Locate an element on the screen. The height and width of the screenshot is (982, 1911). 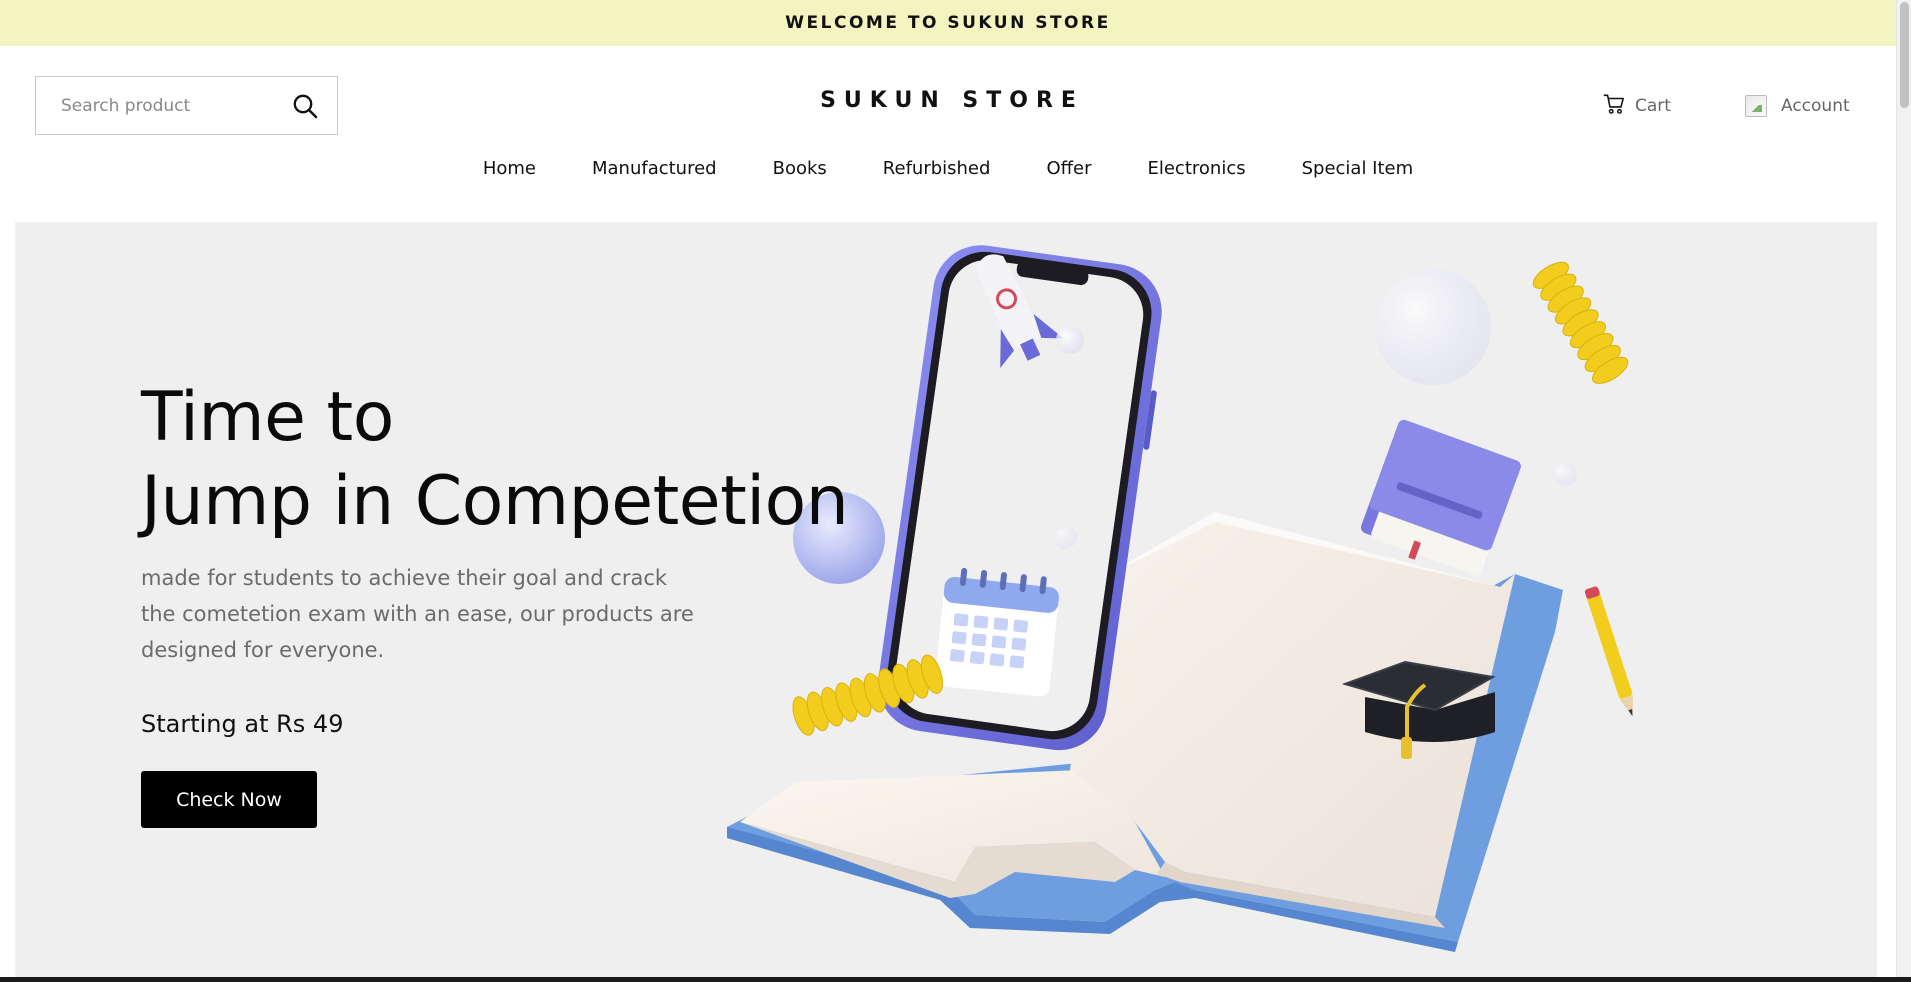
cart-link: Cart is located at coordinates (1637, 106).